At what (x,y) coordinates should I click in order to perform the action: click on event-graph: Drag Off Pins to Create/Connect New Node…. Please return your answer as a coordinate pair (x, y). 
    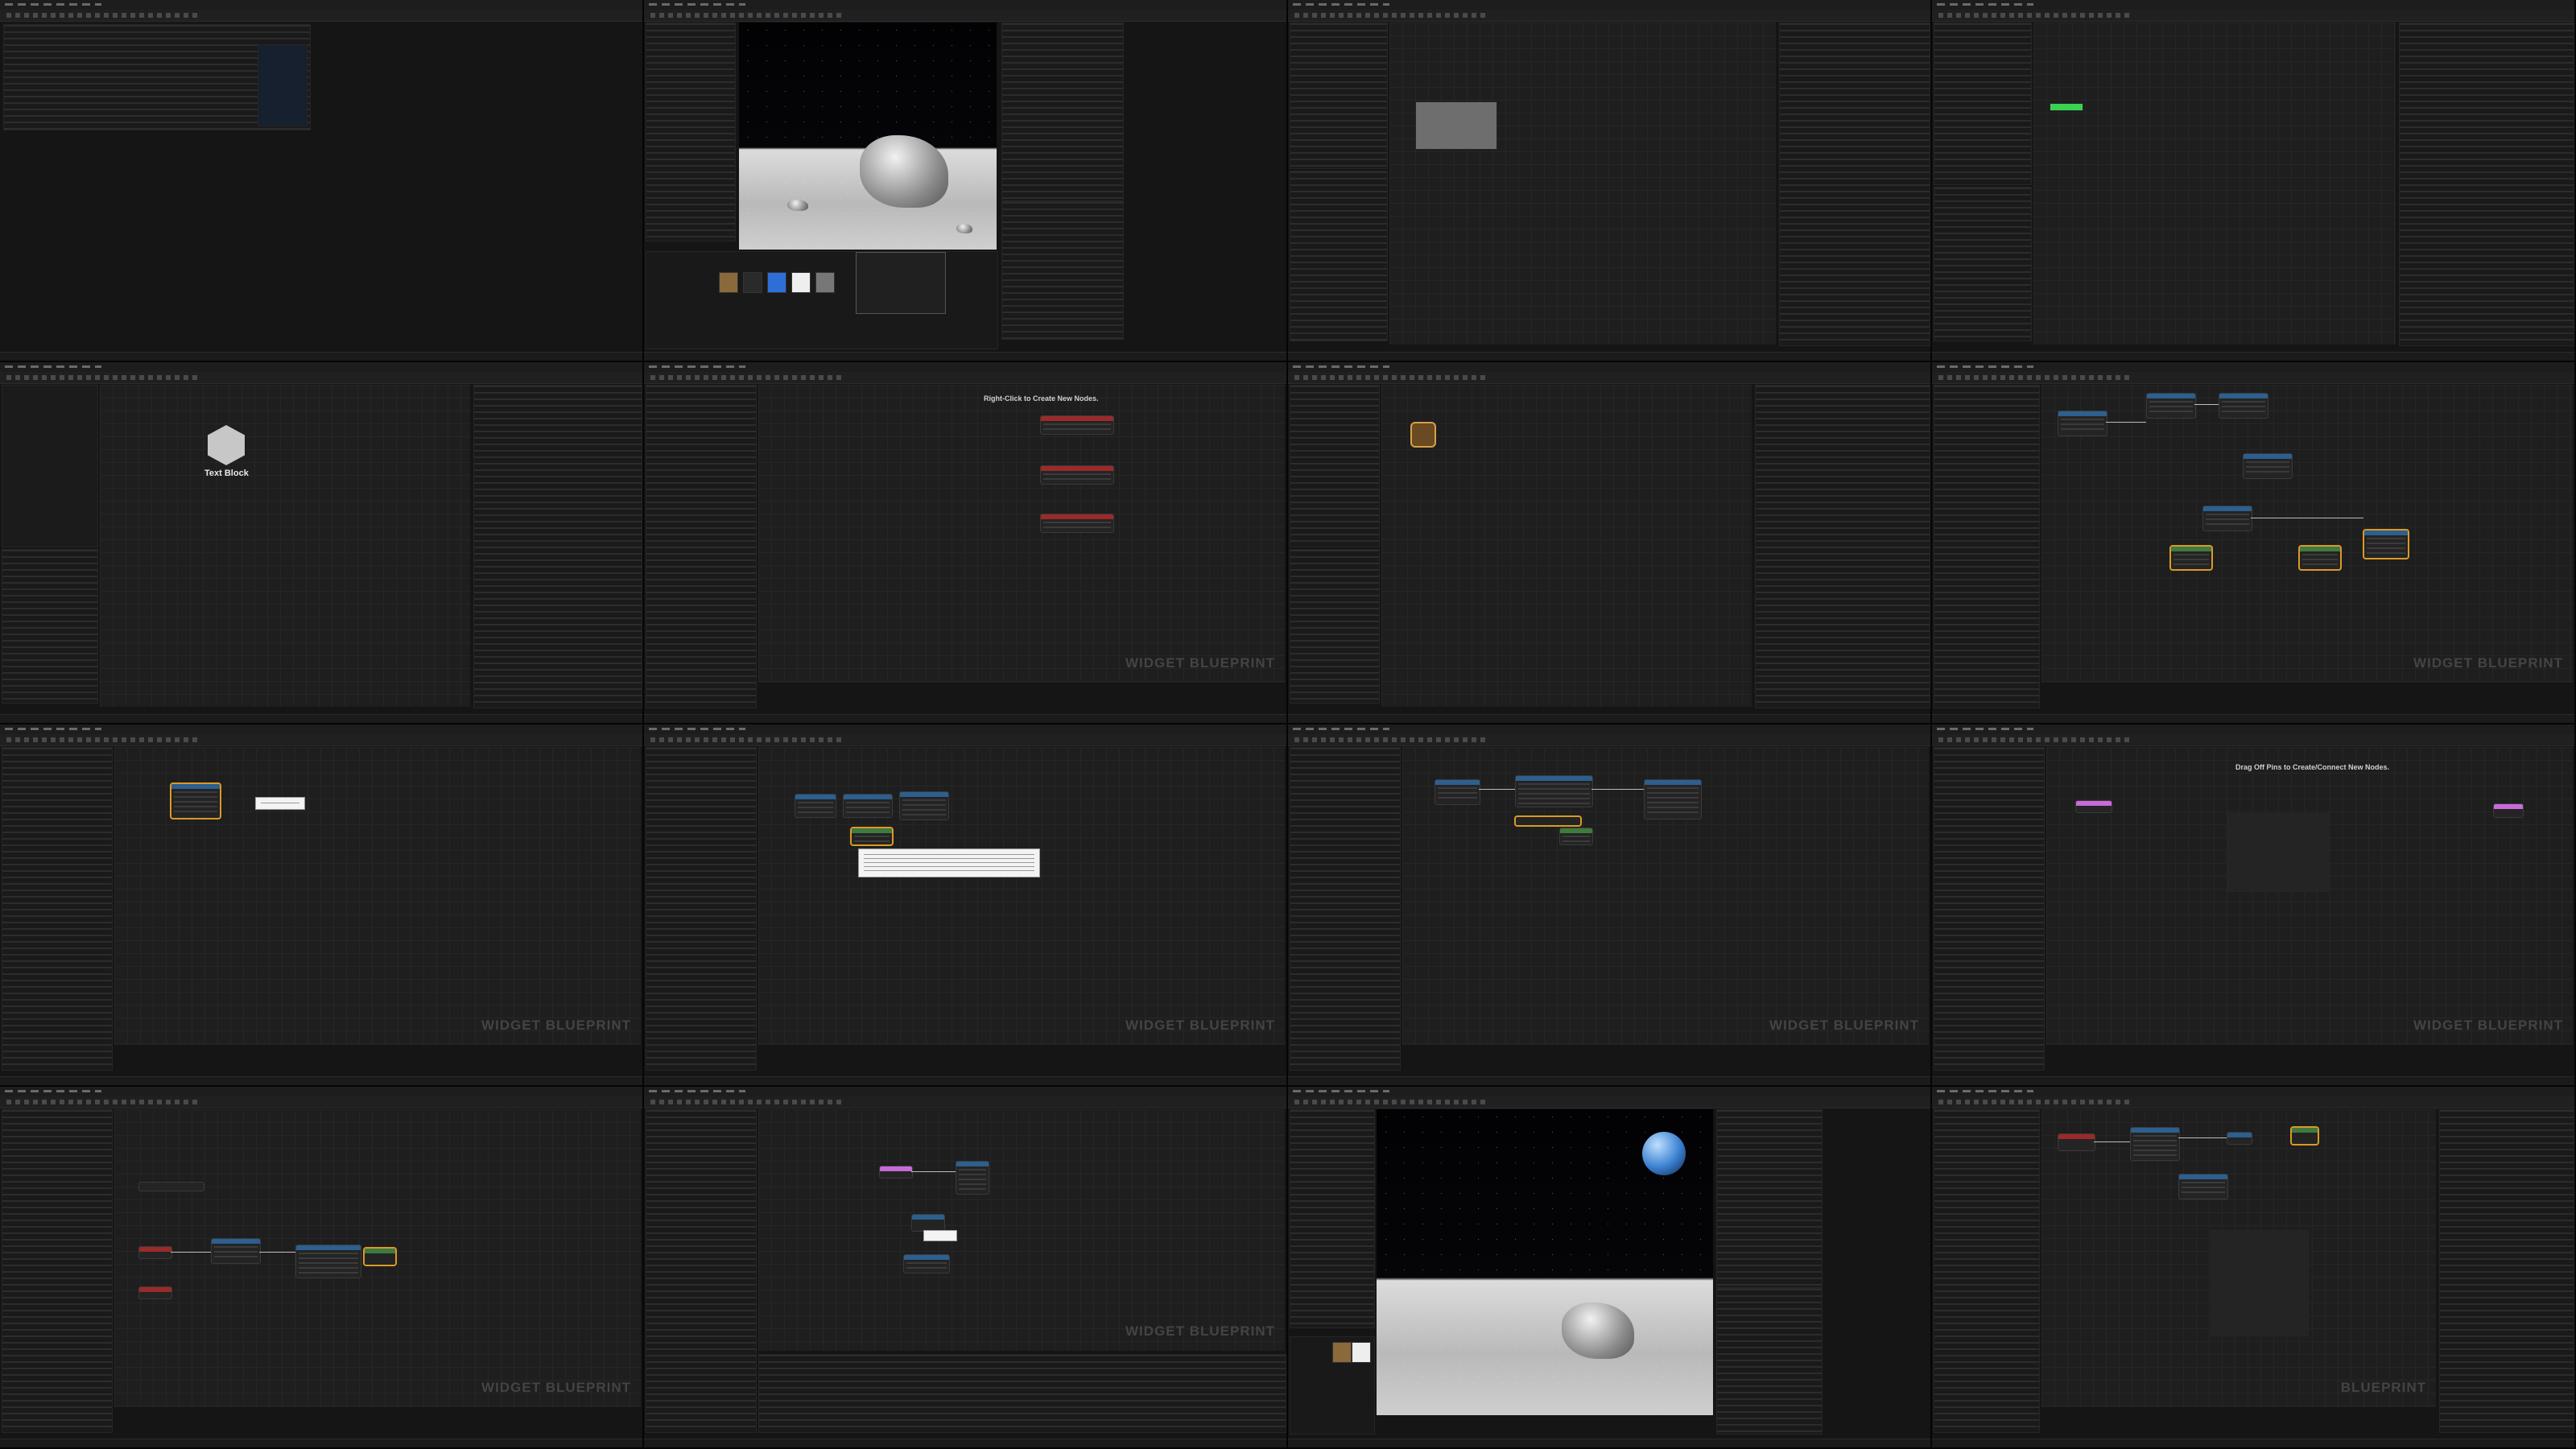
    Looking at the image, I should click on (2309, 896).